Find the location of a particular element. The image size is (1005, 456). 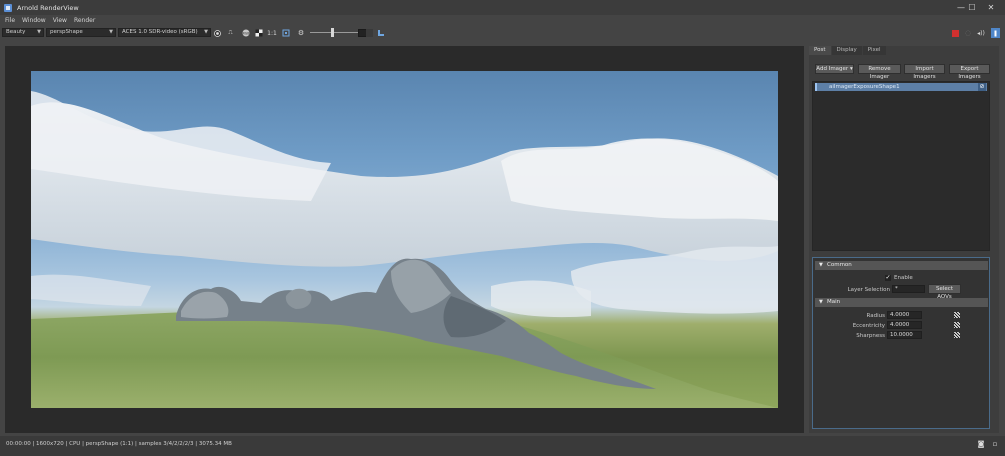

radius-input: 4.0000 is located at coordinates (904, 315).